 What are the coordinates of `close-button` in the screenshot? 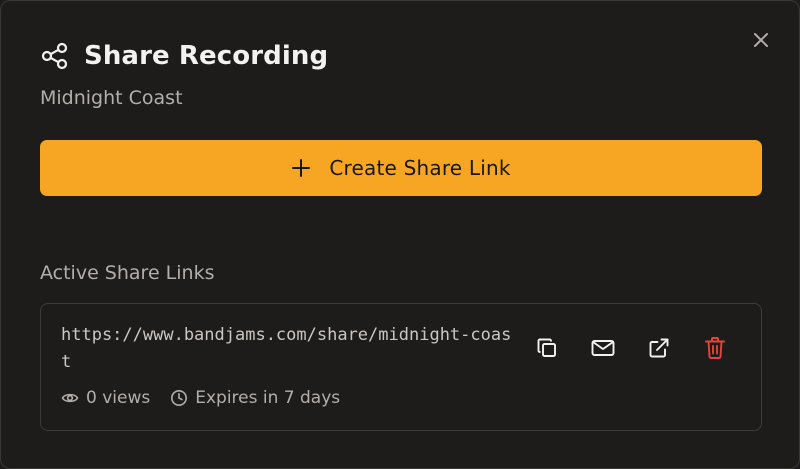 It's located at (761, 40).